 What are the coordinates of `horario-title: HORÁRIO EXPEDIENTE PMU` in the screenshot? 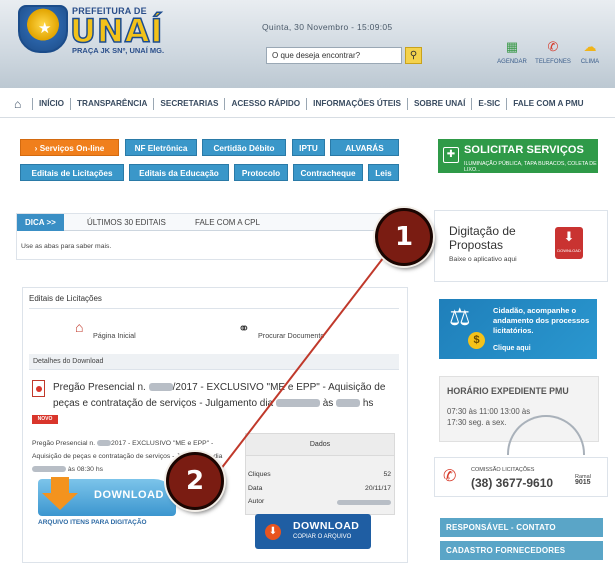 It's located at (508, 391).